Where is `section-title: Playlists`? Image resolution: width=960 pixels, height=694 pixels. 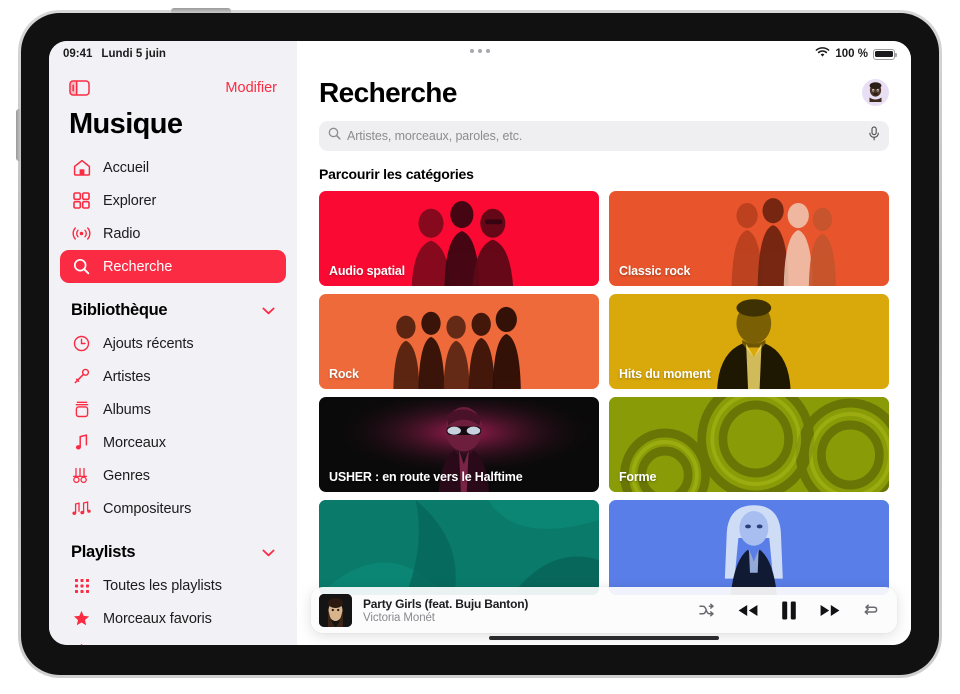 section-title: Playlists is located at coordinates (103, 552).